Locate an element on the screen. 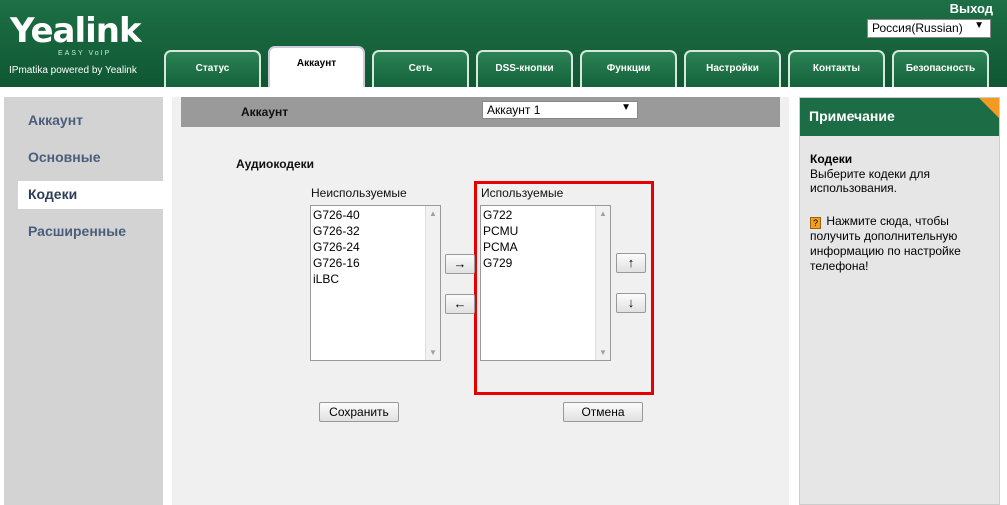  language-select: Россия(Russian) ▼ is located at coordinates (929, 28).